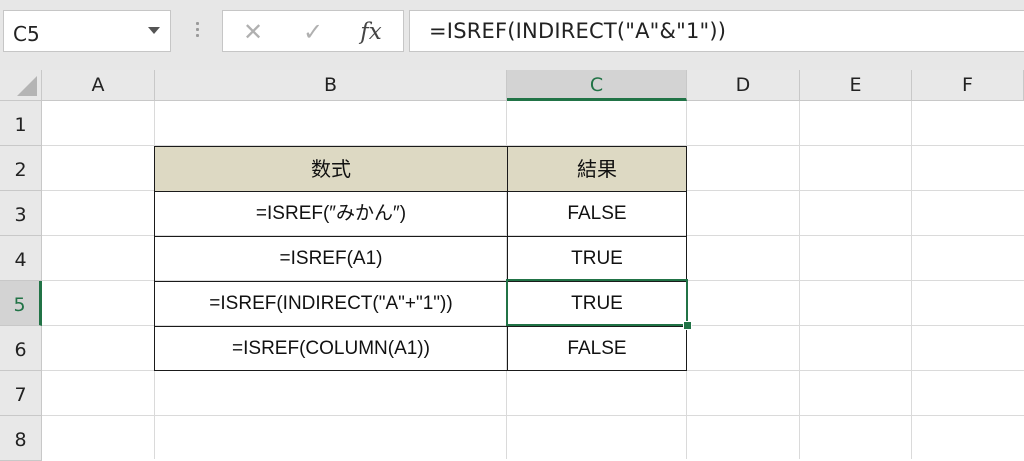 Image resolution: width=1024 pixels, height=461 pixels. What do you see at coordinates (331, 349) in the screenshot?
I see `table-cell-formula: =ISREF(COLUMN(A1))` at bounding box center [331, 349].